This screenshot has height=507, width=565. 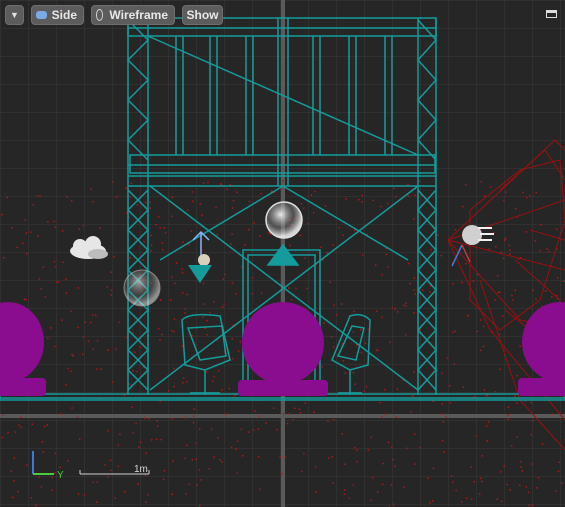 I want to click on show-flags-label: Show, so click(x=202, y=15).